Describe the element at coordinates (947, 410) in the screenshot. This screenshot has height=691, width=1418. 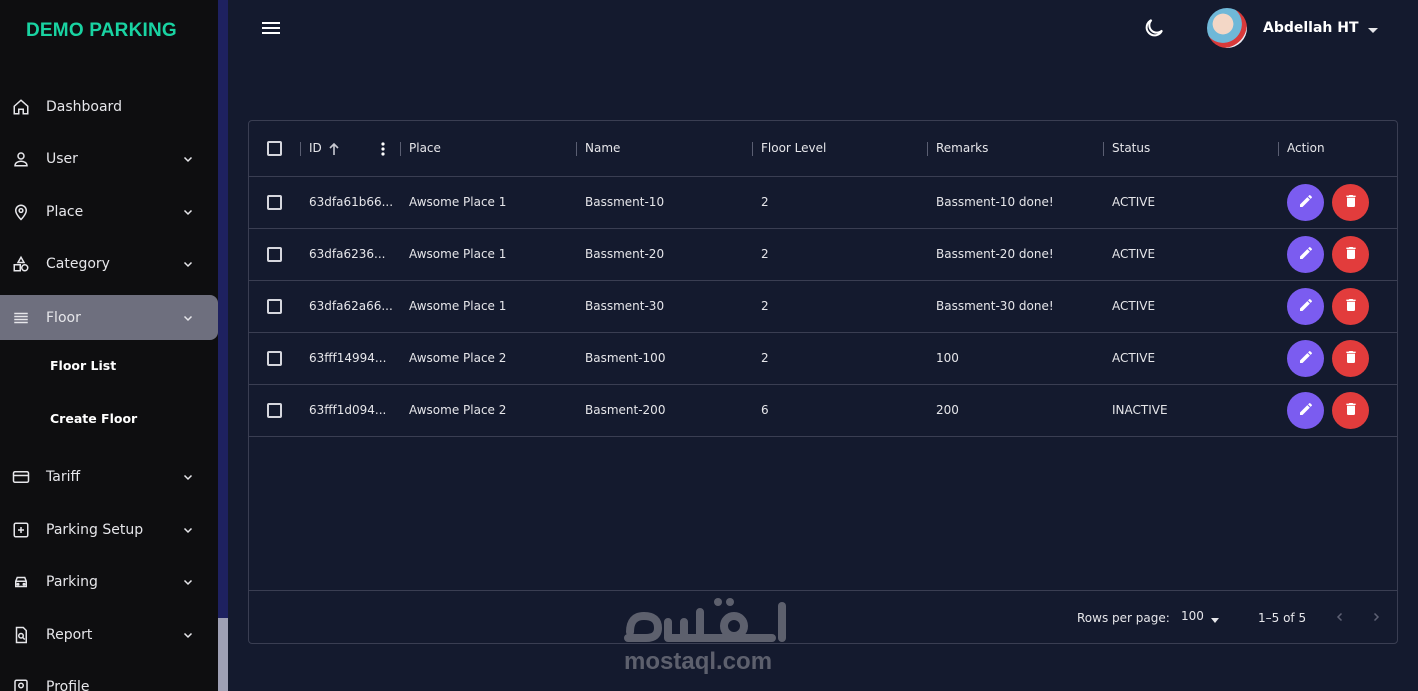
I see `cell-remarks: 200` at that location.